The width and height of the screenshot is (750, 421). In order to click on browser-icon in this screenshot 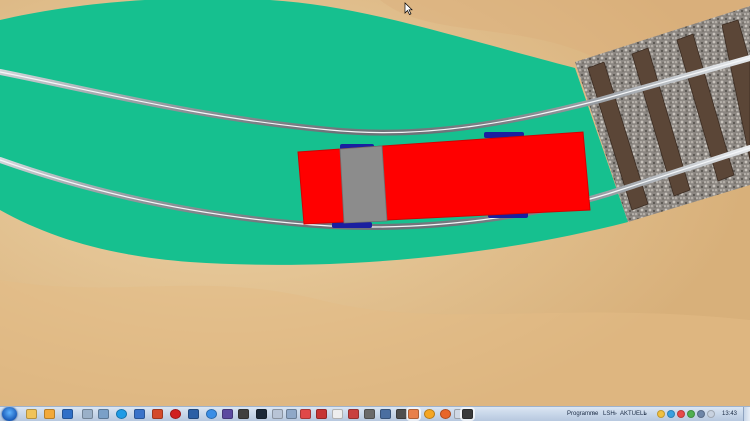, I will do `click(429, 414)`.